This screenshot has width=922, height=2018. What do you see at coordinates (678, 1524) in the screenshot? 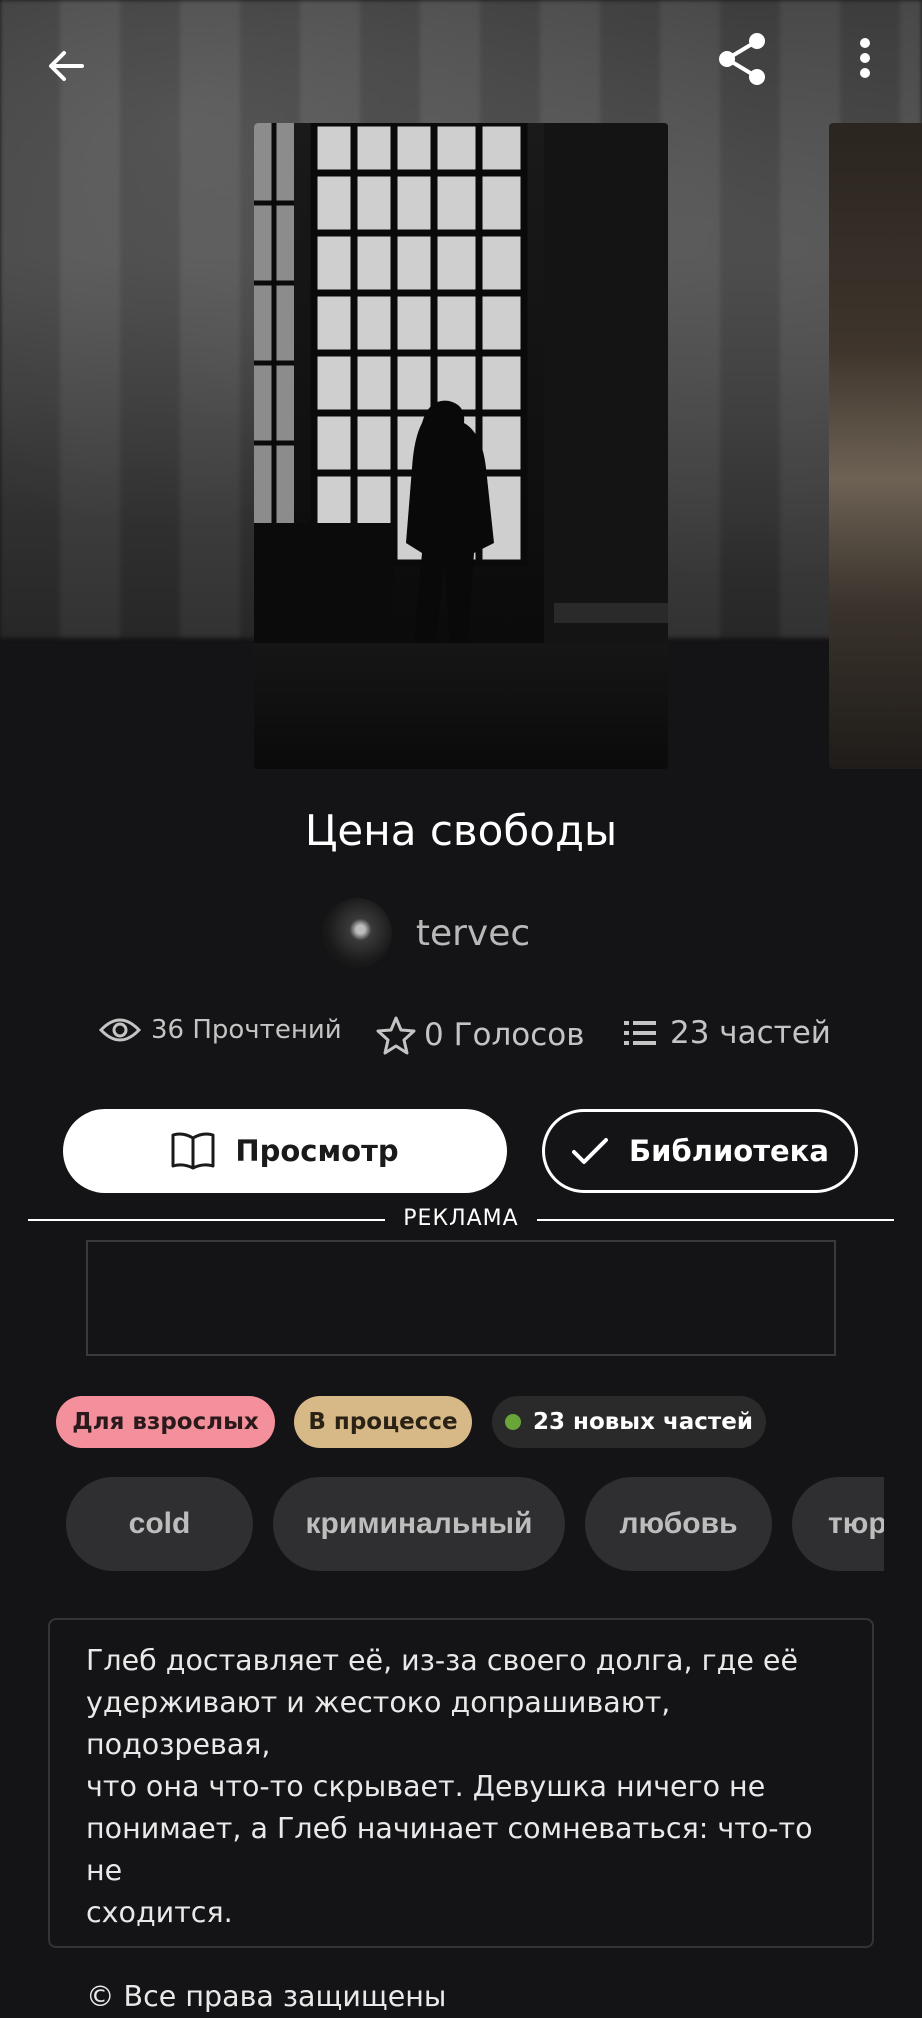
I see `tag-chip: любовь` at bounding box center [678, 1524].